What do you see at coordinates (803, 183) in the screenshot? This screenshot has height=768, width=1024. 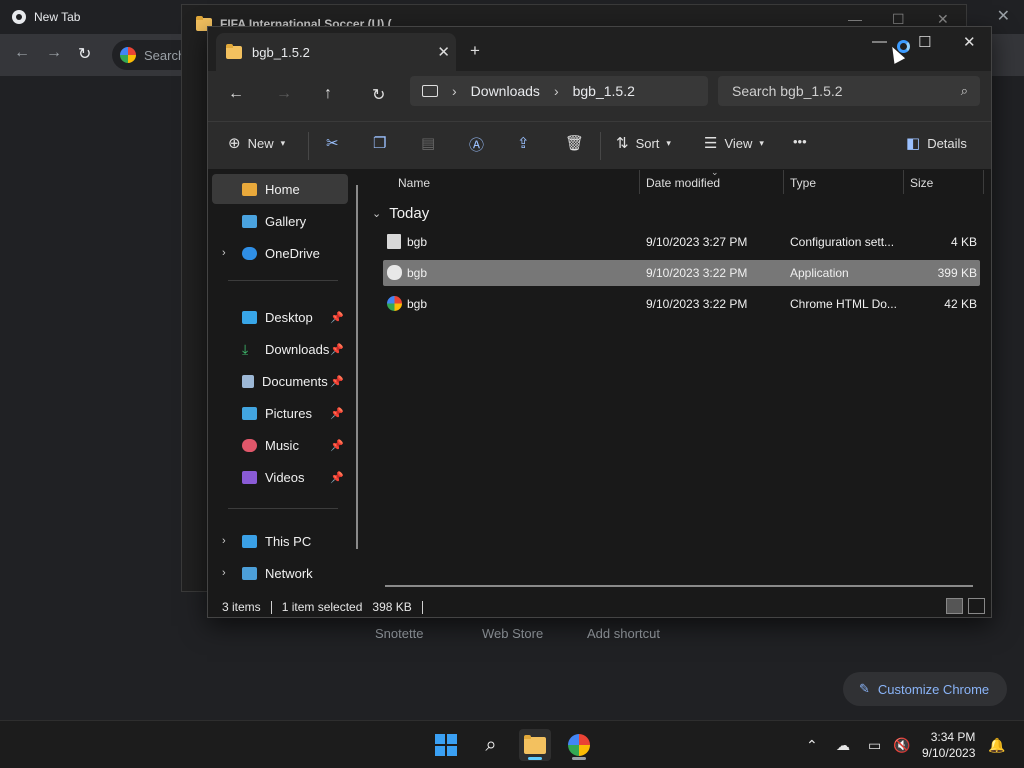 I see `column-type: Type` at bounding box center [803, 183].